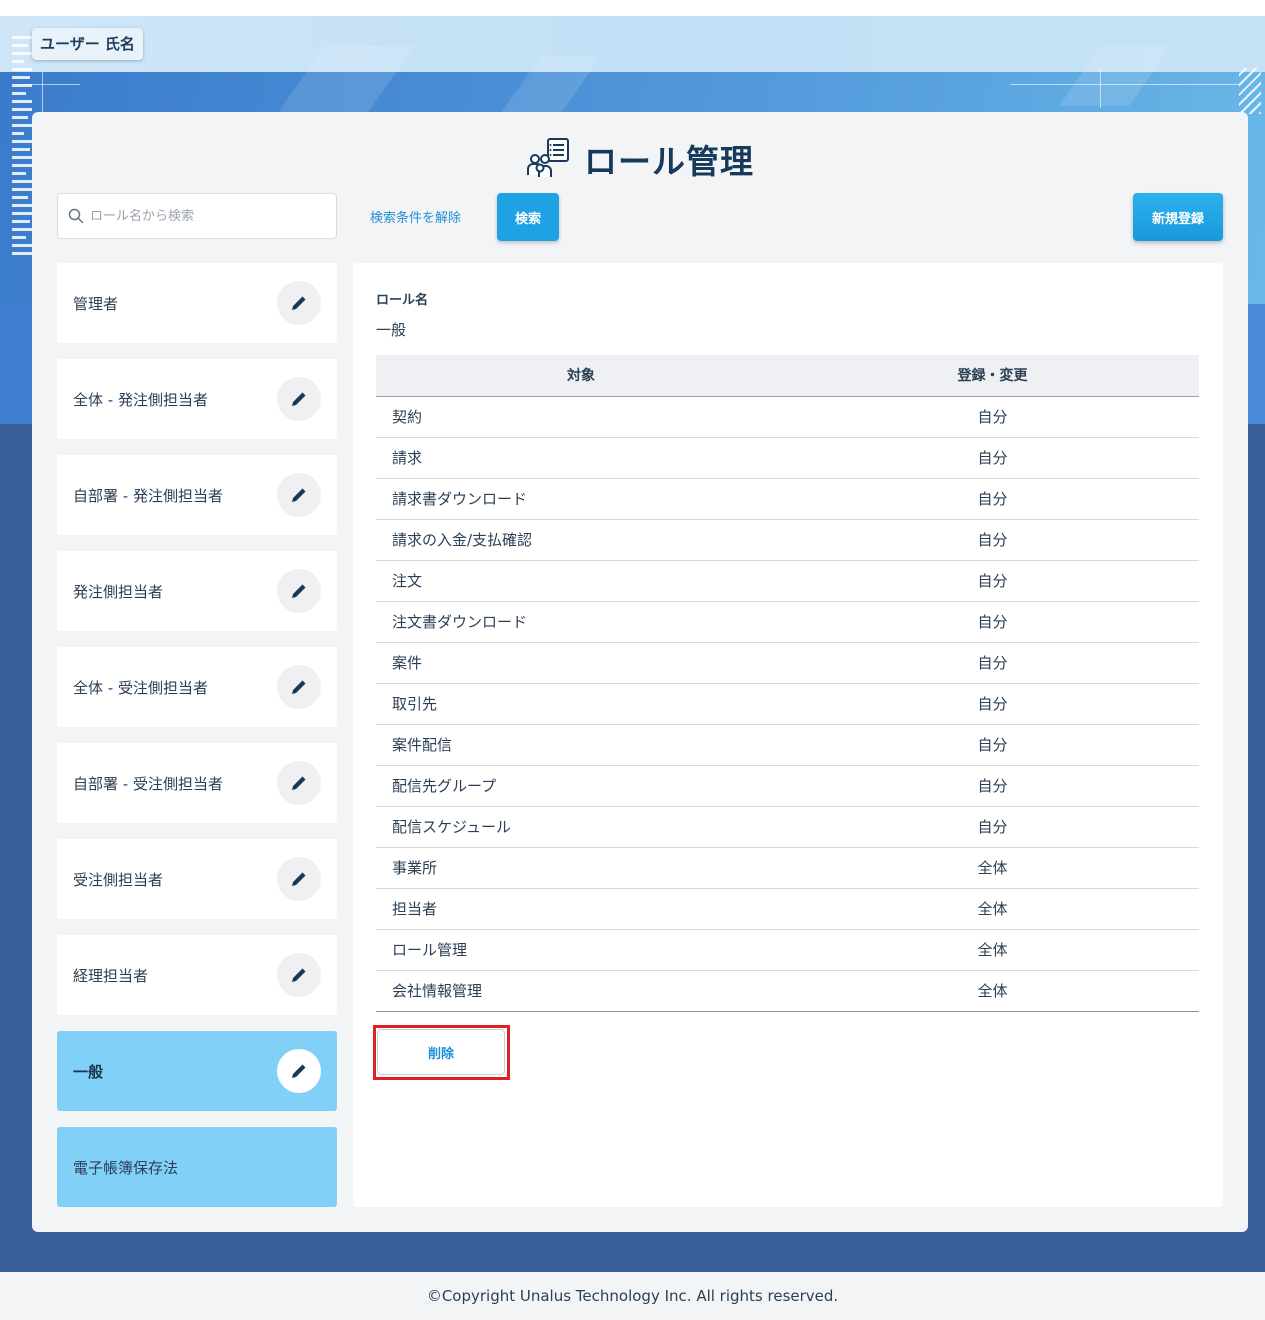 This screenshot has width=1265, height=1320. What do you see at coordinates (581, 950) in the screenshot?
I see `target-cell: ロール管理` at bounding box center [581, 950].